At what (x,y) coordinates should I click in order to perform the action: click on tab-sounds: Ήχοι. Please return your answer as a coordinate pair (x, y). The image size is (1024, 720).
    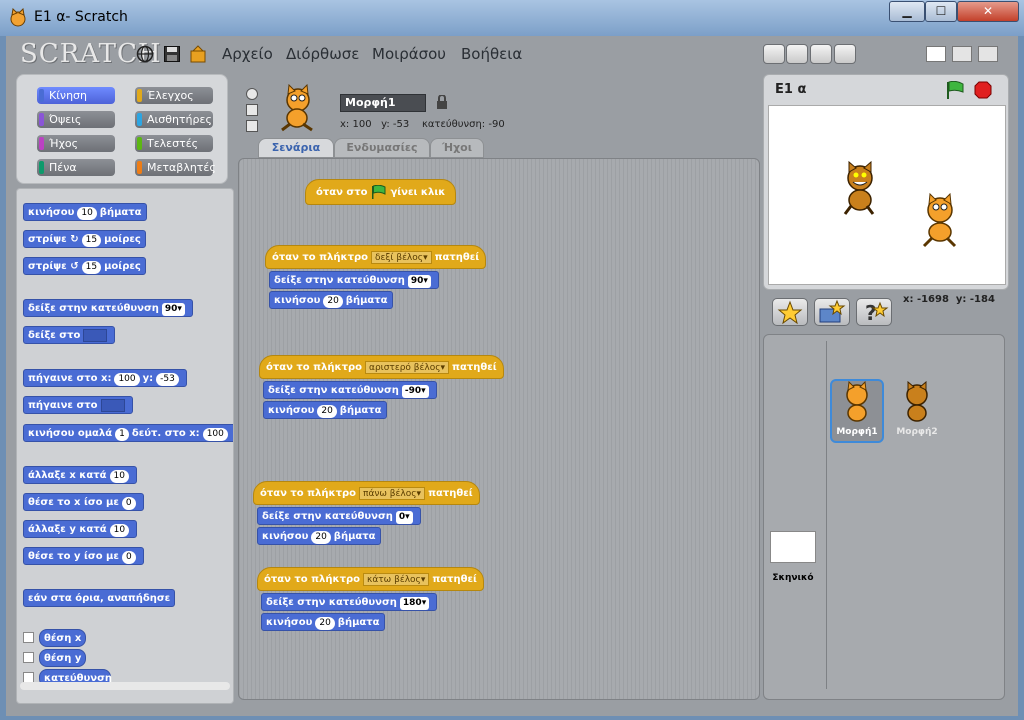
    Looking at the image, I should click on (457, 148).